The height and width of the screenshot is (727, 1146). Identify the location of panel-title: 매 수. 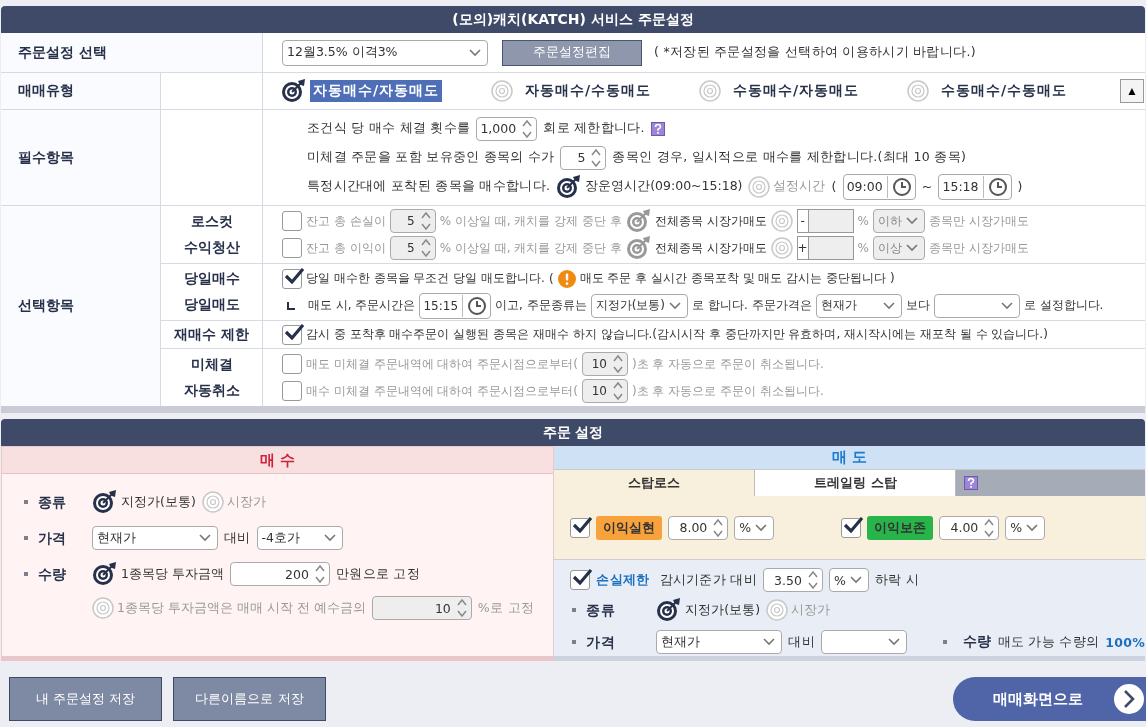
(278, 460).